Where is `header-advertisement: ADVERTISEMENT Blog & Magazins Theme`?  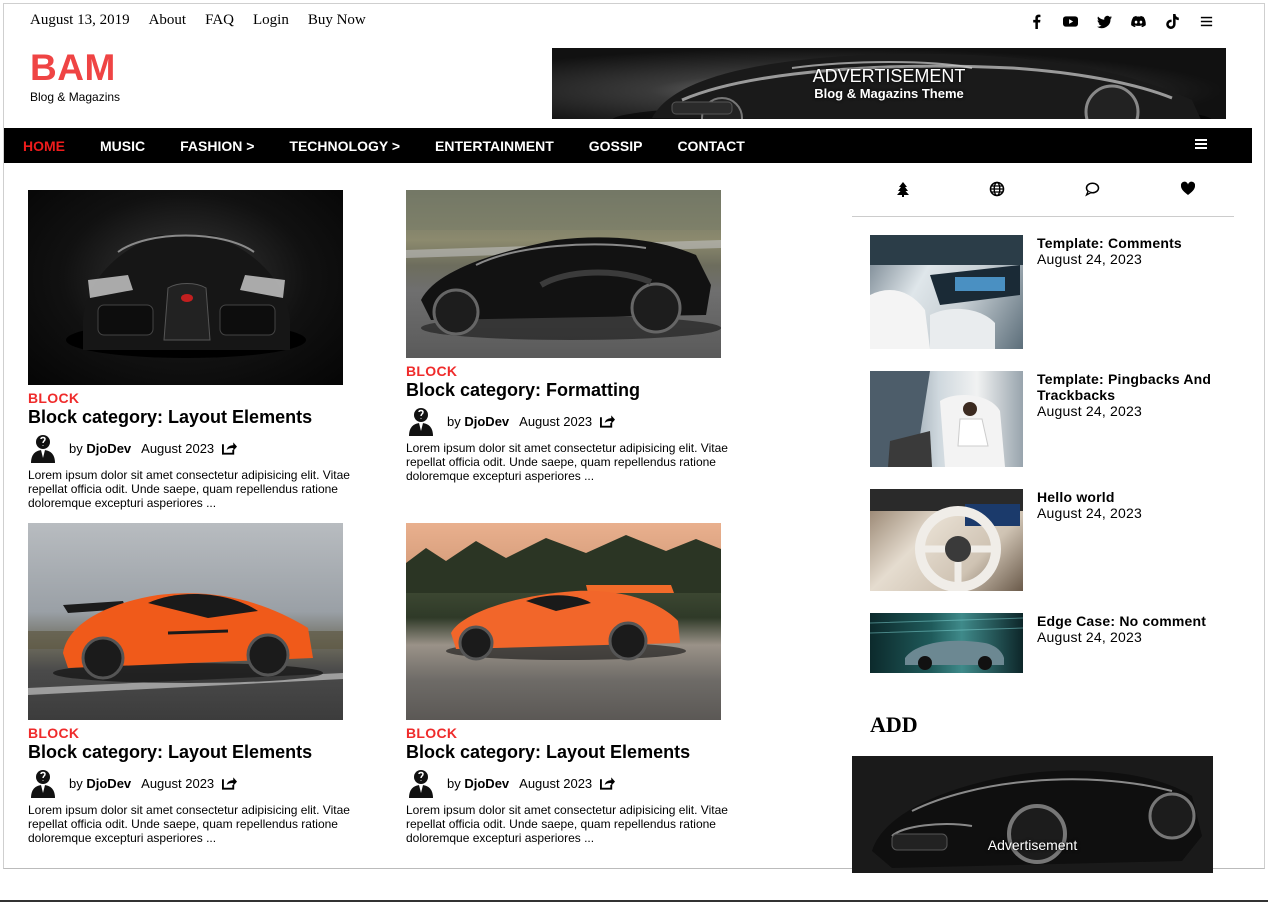 header-advertisement: ADVERTISEMENT Blog & Magazins Theme is located at coordinates (889, 83).